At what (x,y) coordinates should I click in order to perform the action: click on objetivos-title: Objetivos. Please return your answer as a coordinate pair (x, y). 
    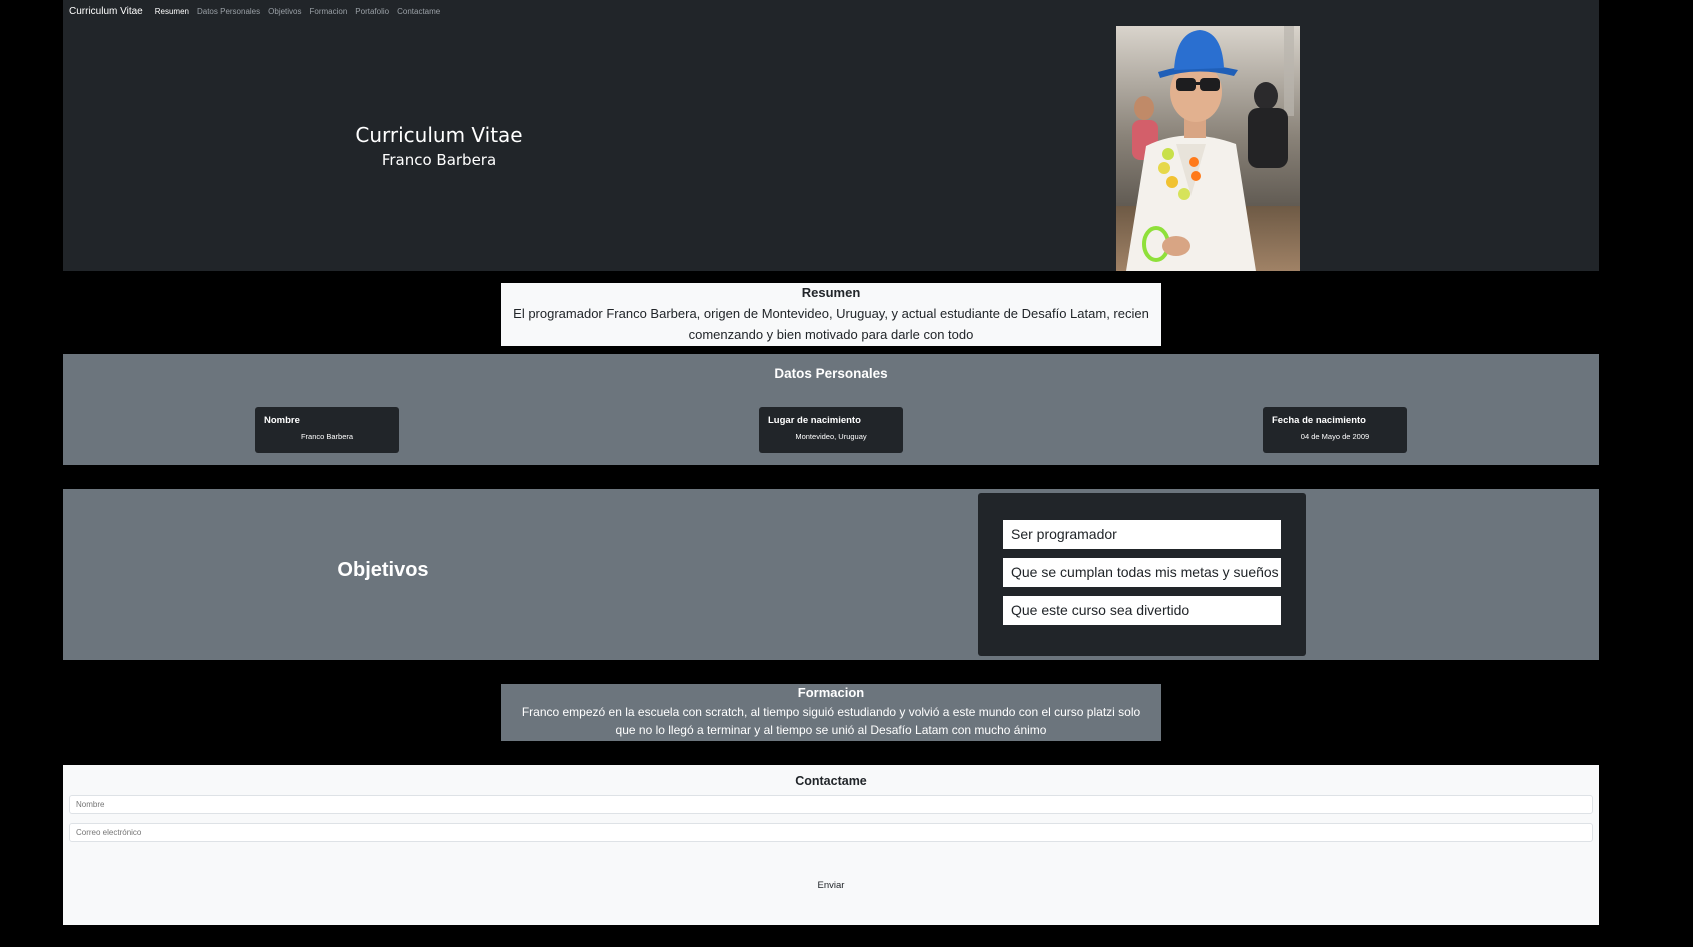
    Looking at the image, I should click on (383, 570).